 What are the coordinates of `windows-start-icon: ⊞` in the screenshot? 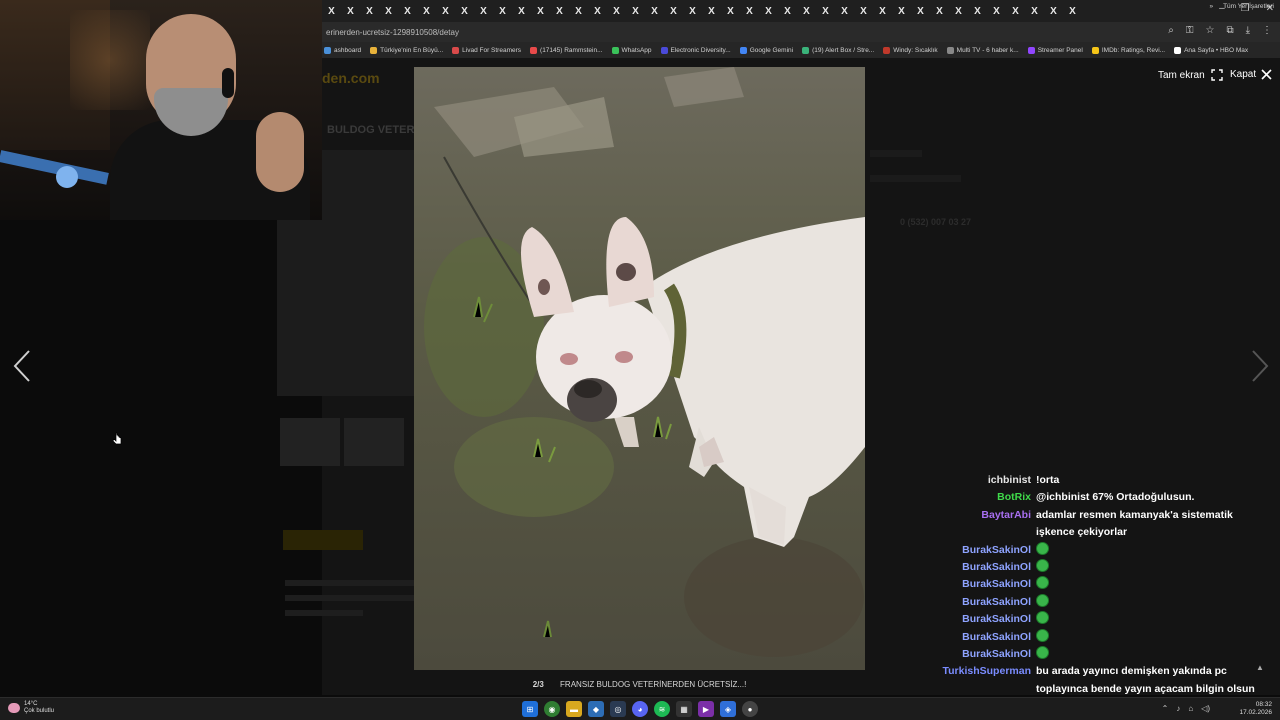 It's located at (530, 709).